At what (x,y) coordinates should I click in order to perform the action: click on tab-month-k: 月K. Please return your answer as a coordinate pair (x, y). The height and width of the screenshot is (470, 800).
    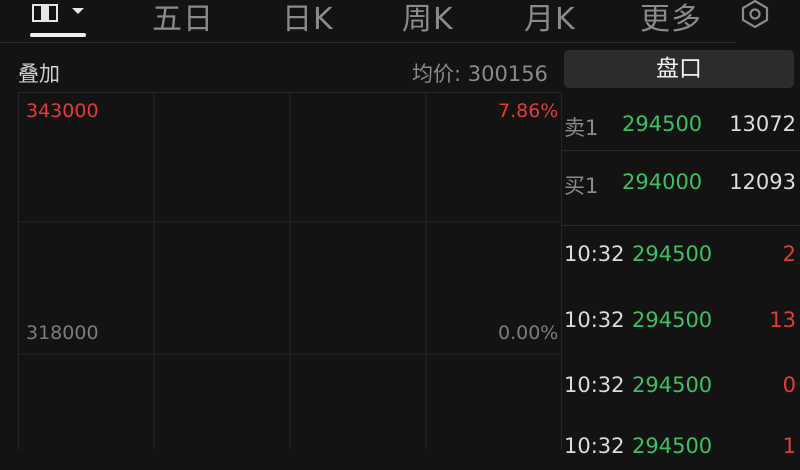
    Looking at the image, I should click on (550, 19).